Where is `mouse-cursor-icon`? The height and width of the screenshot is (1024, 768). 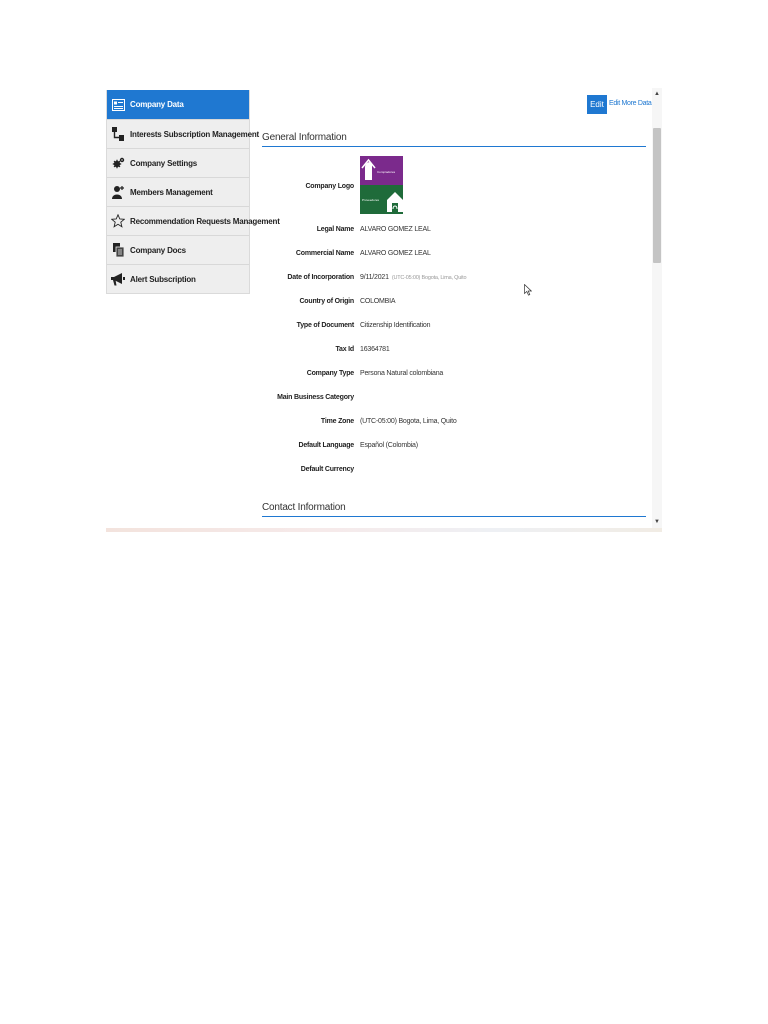
mouse-cursor-icon is located at coordinates (528, 292).